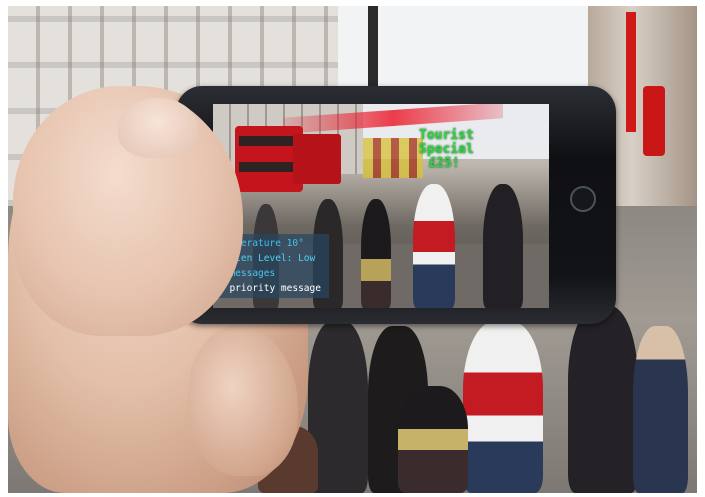 Image resolution: width=705 pixels, height=497 pixels. I want to click on offer-line-1: Tourist, so click(446, 135).